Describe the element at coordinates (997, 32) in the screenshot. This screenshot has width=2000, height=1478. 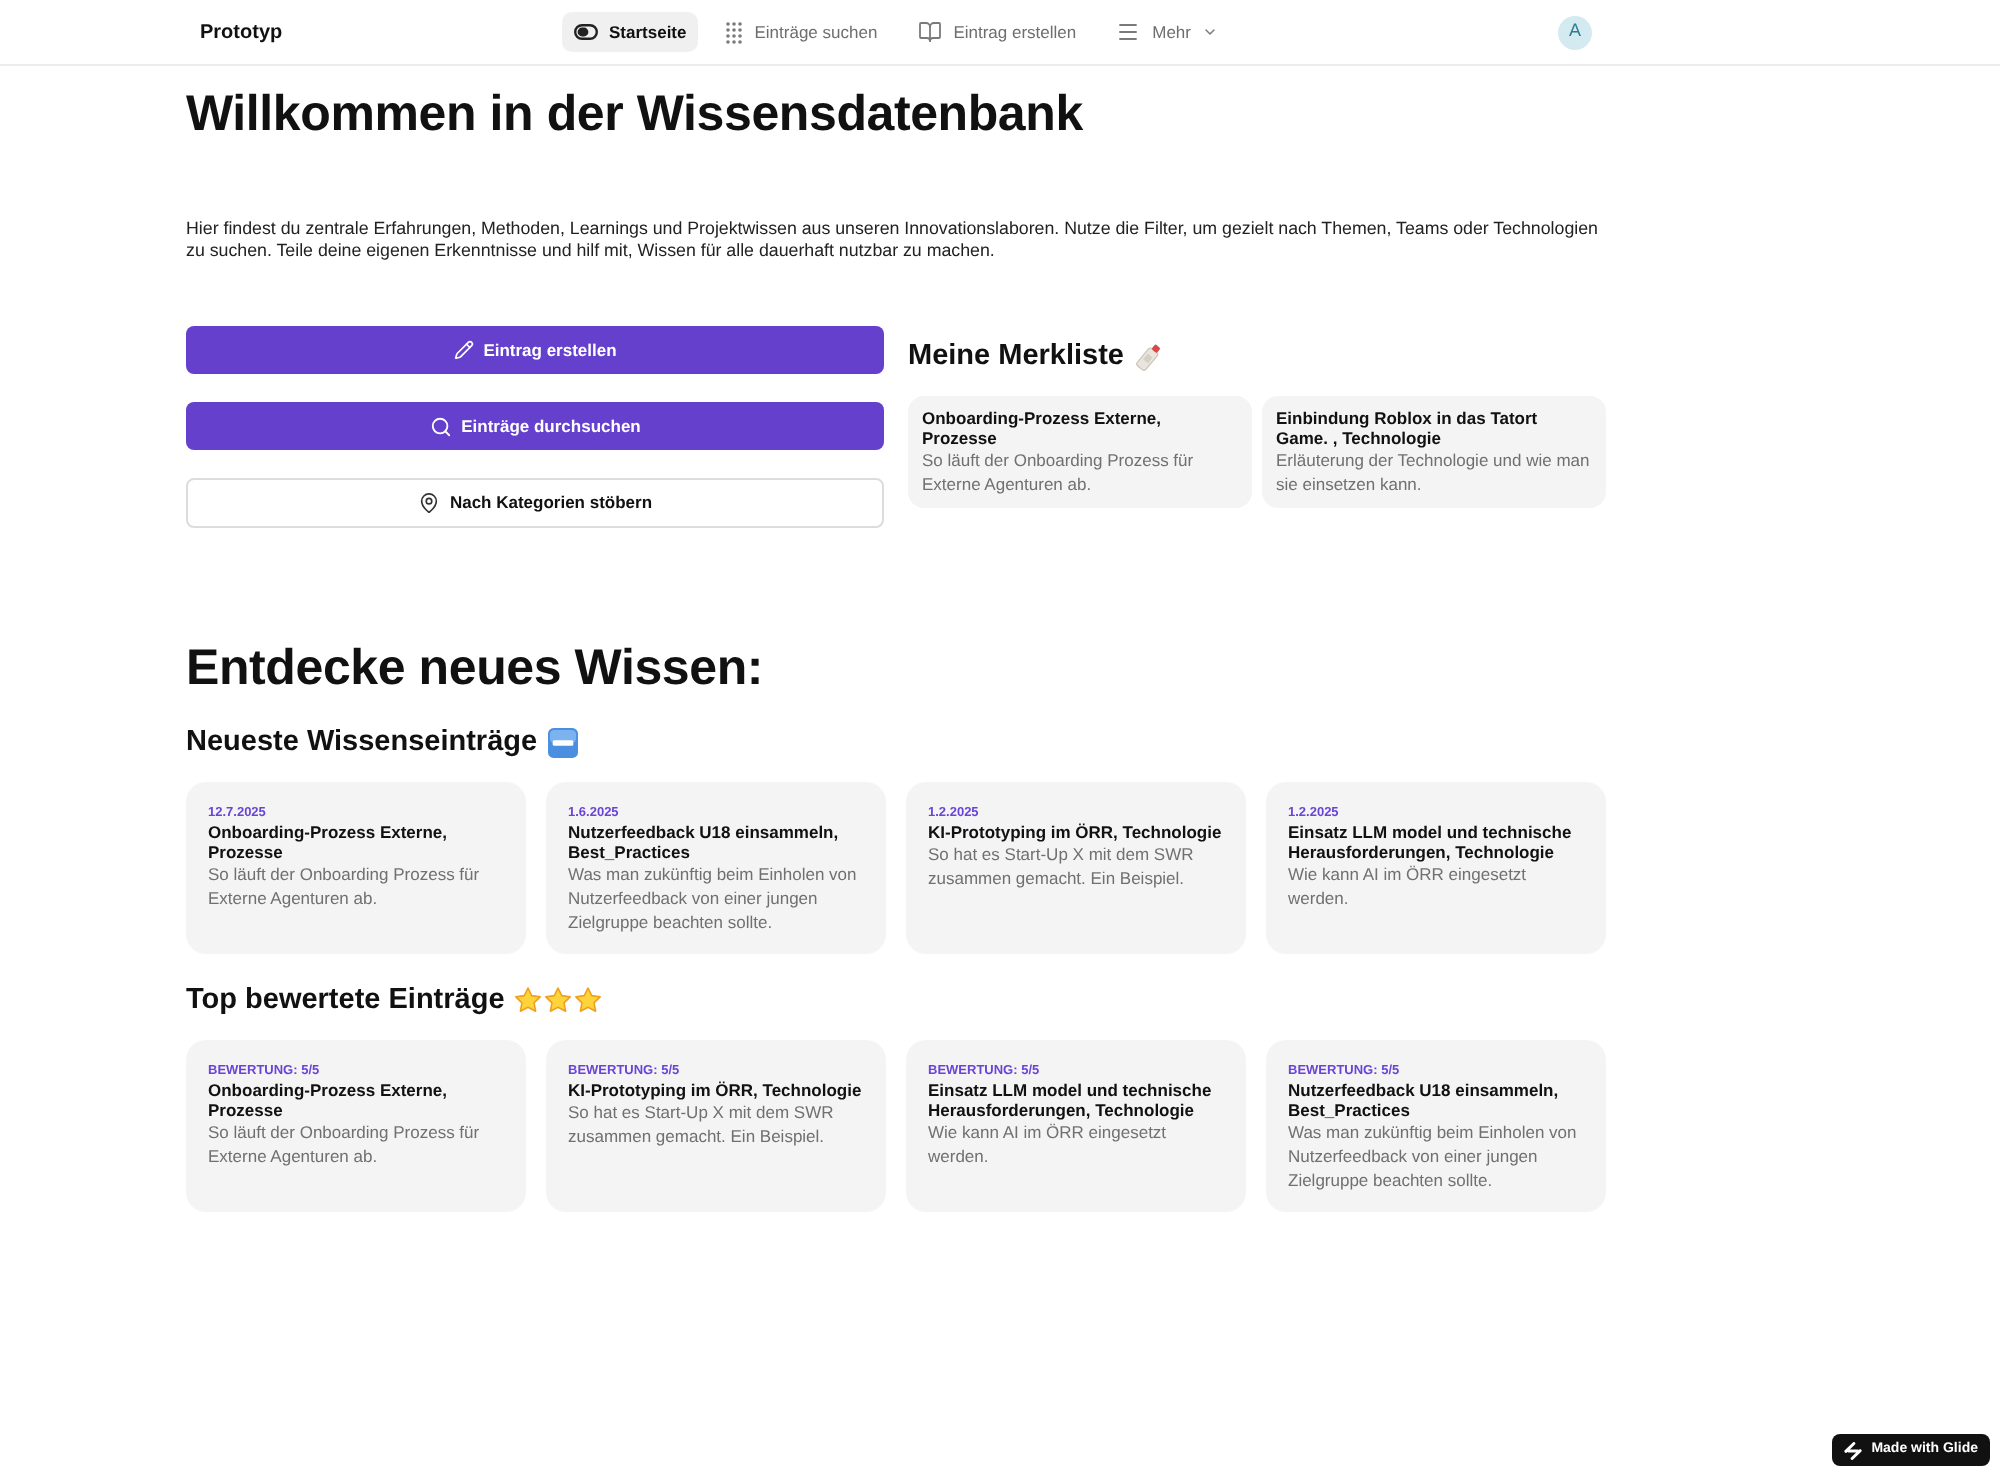
I see `nav-tab: Eintrag erstellen` at that location.